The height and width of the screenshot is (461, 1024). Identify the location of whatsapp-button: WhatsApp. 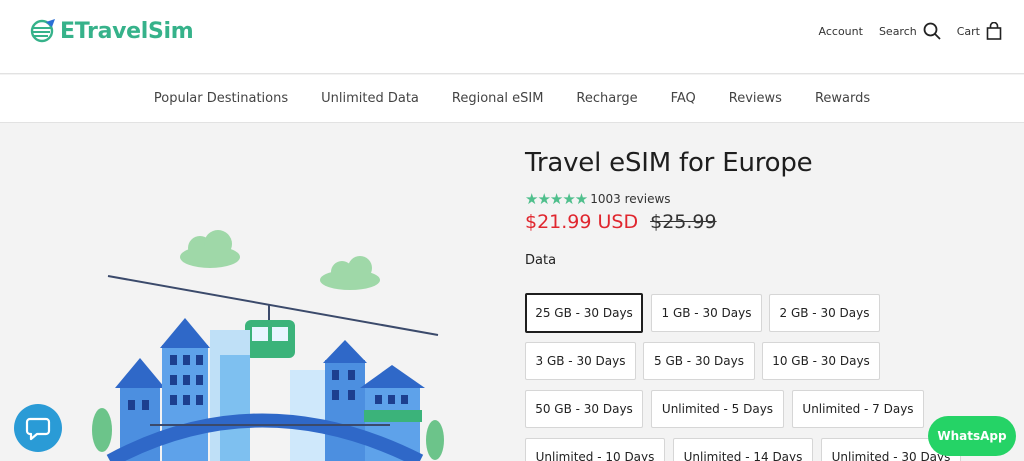
(972, 436).